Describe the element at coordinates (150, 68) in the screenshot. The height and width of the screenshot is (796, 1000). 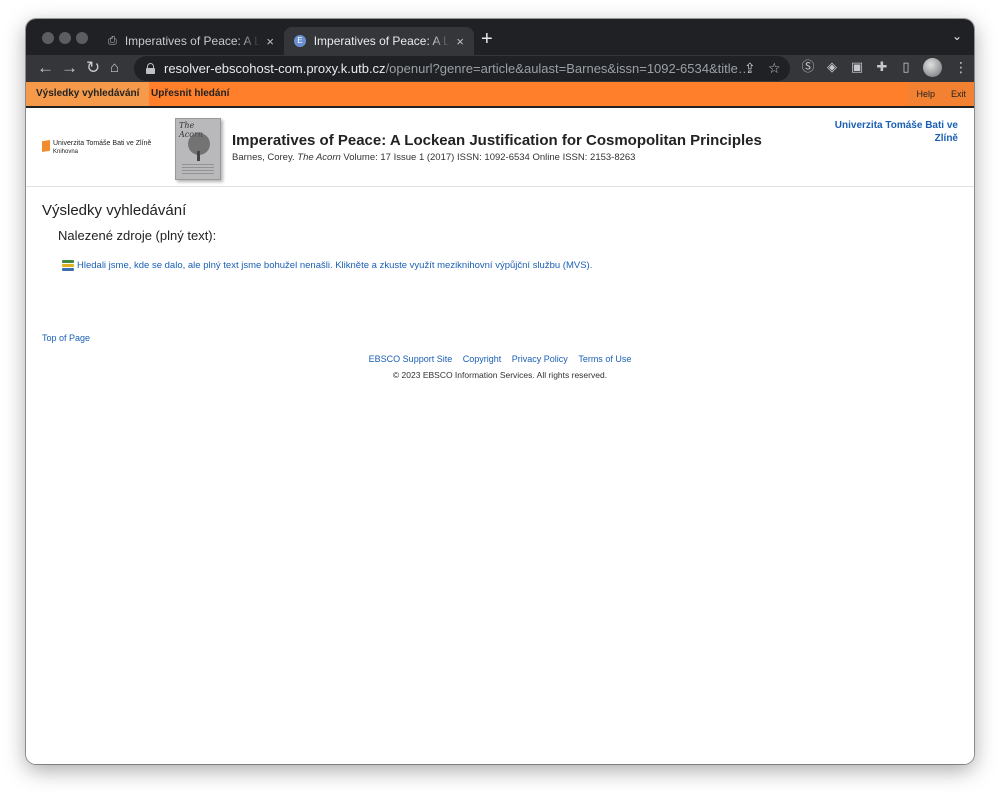
I see `lock-icon` at that location.